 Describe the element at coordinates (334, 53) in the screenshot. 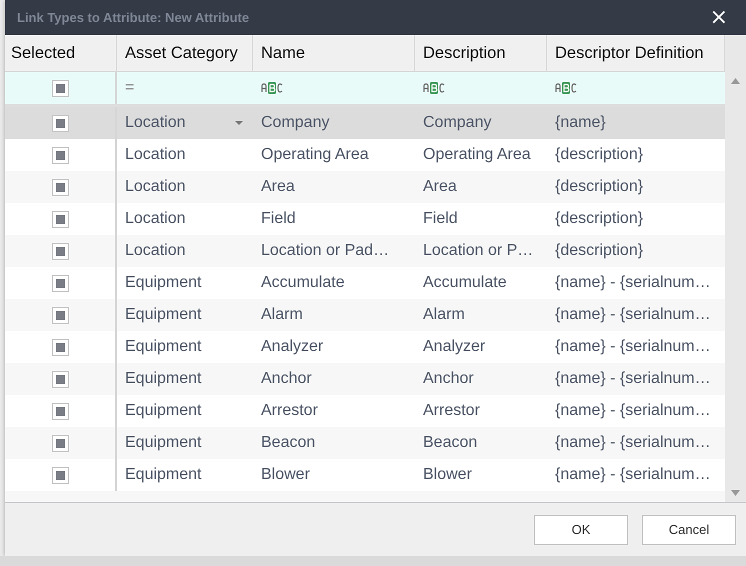

I see `column-header: Name` at that location.